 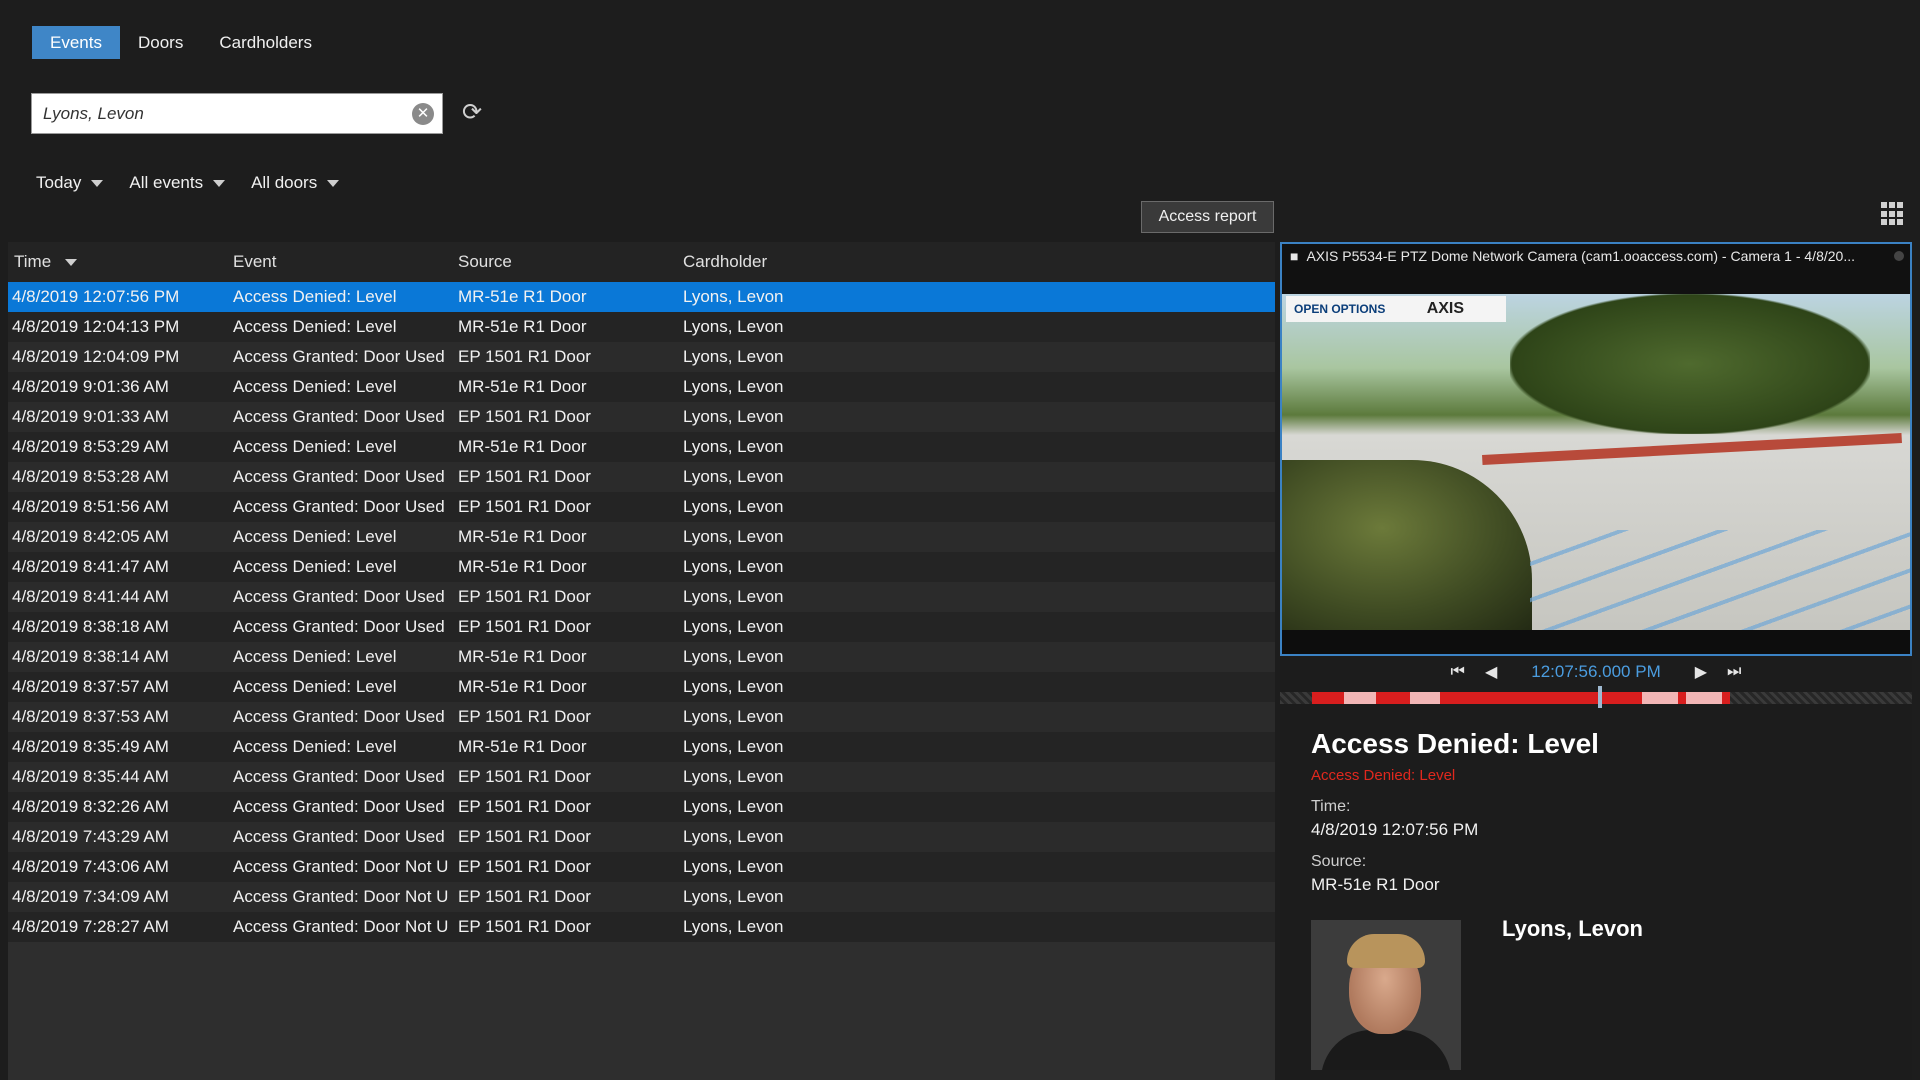 What do you see at coordinates (90, 566) in the screenshot?
I see `cell-time: 4/8/2019 8:41:47 AM` at bounding box center [90, 566].